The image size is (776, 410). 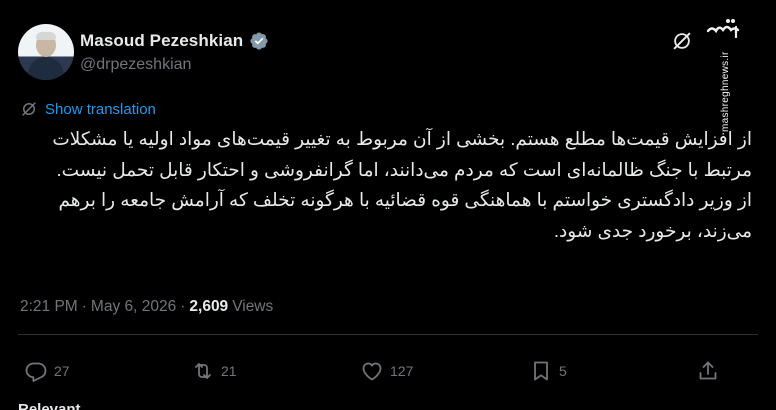 What do you see at coordinates (203, 371) in the screenshot?
I see `repost-icon` at bounding box center [203, 371].